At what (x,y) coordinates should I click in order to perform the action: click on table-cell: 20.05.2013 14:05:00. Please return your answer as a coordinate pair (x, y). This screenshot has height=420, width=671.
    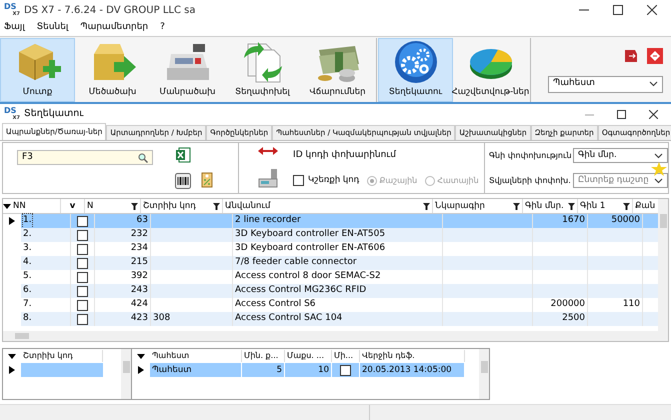
    Looking at the image, I should click on (407, 370).